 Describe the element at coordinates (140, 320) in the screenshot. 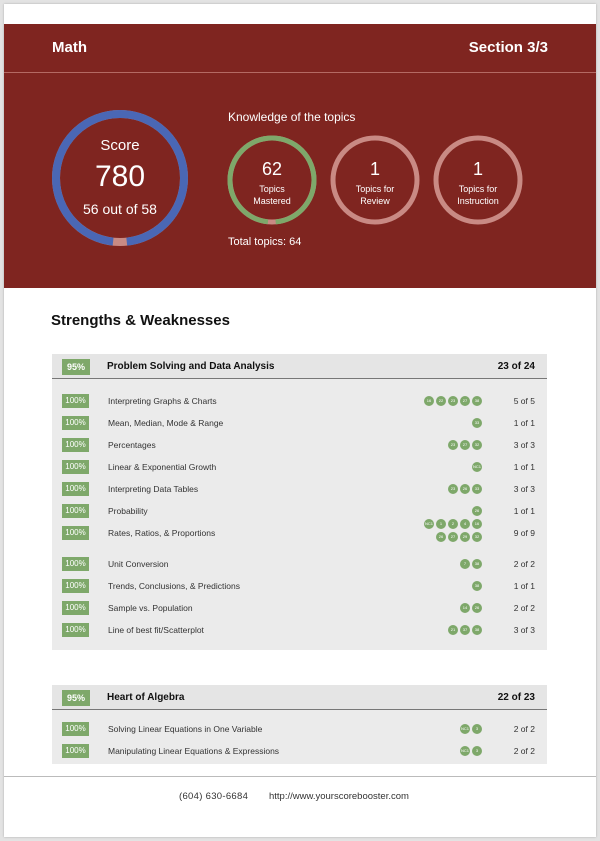

I see `strengths-weaknesses-title: Strengths & Weaknesses` at that location.